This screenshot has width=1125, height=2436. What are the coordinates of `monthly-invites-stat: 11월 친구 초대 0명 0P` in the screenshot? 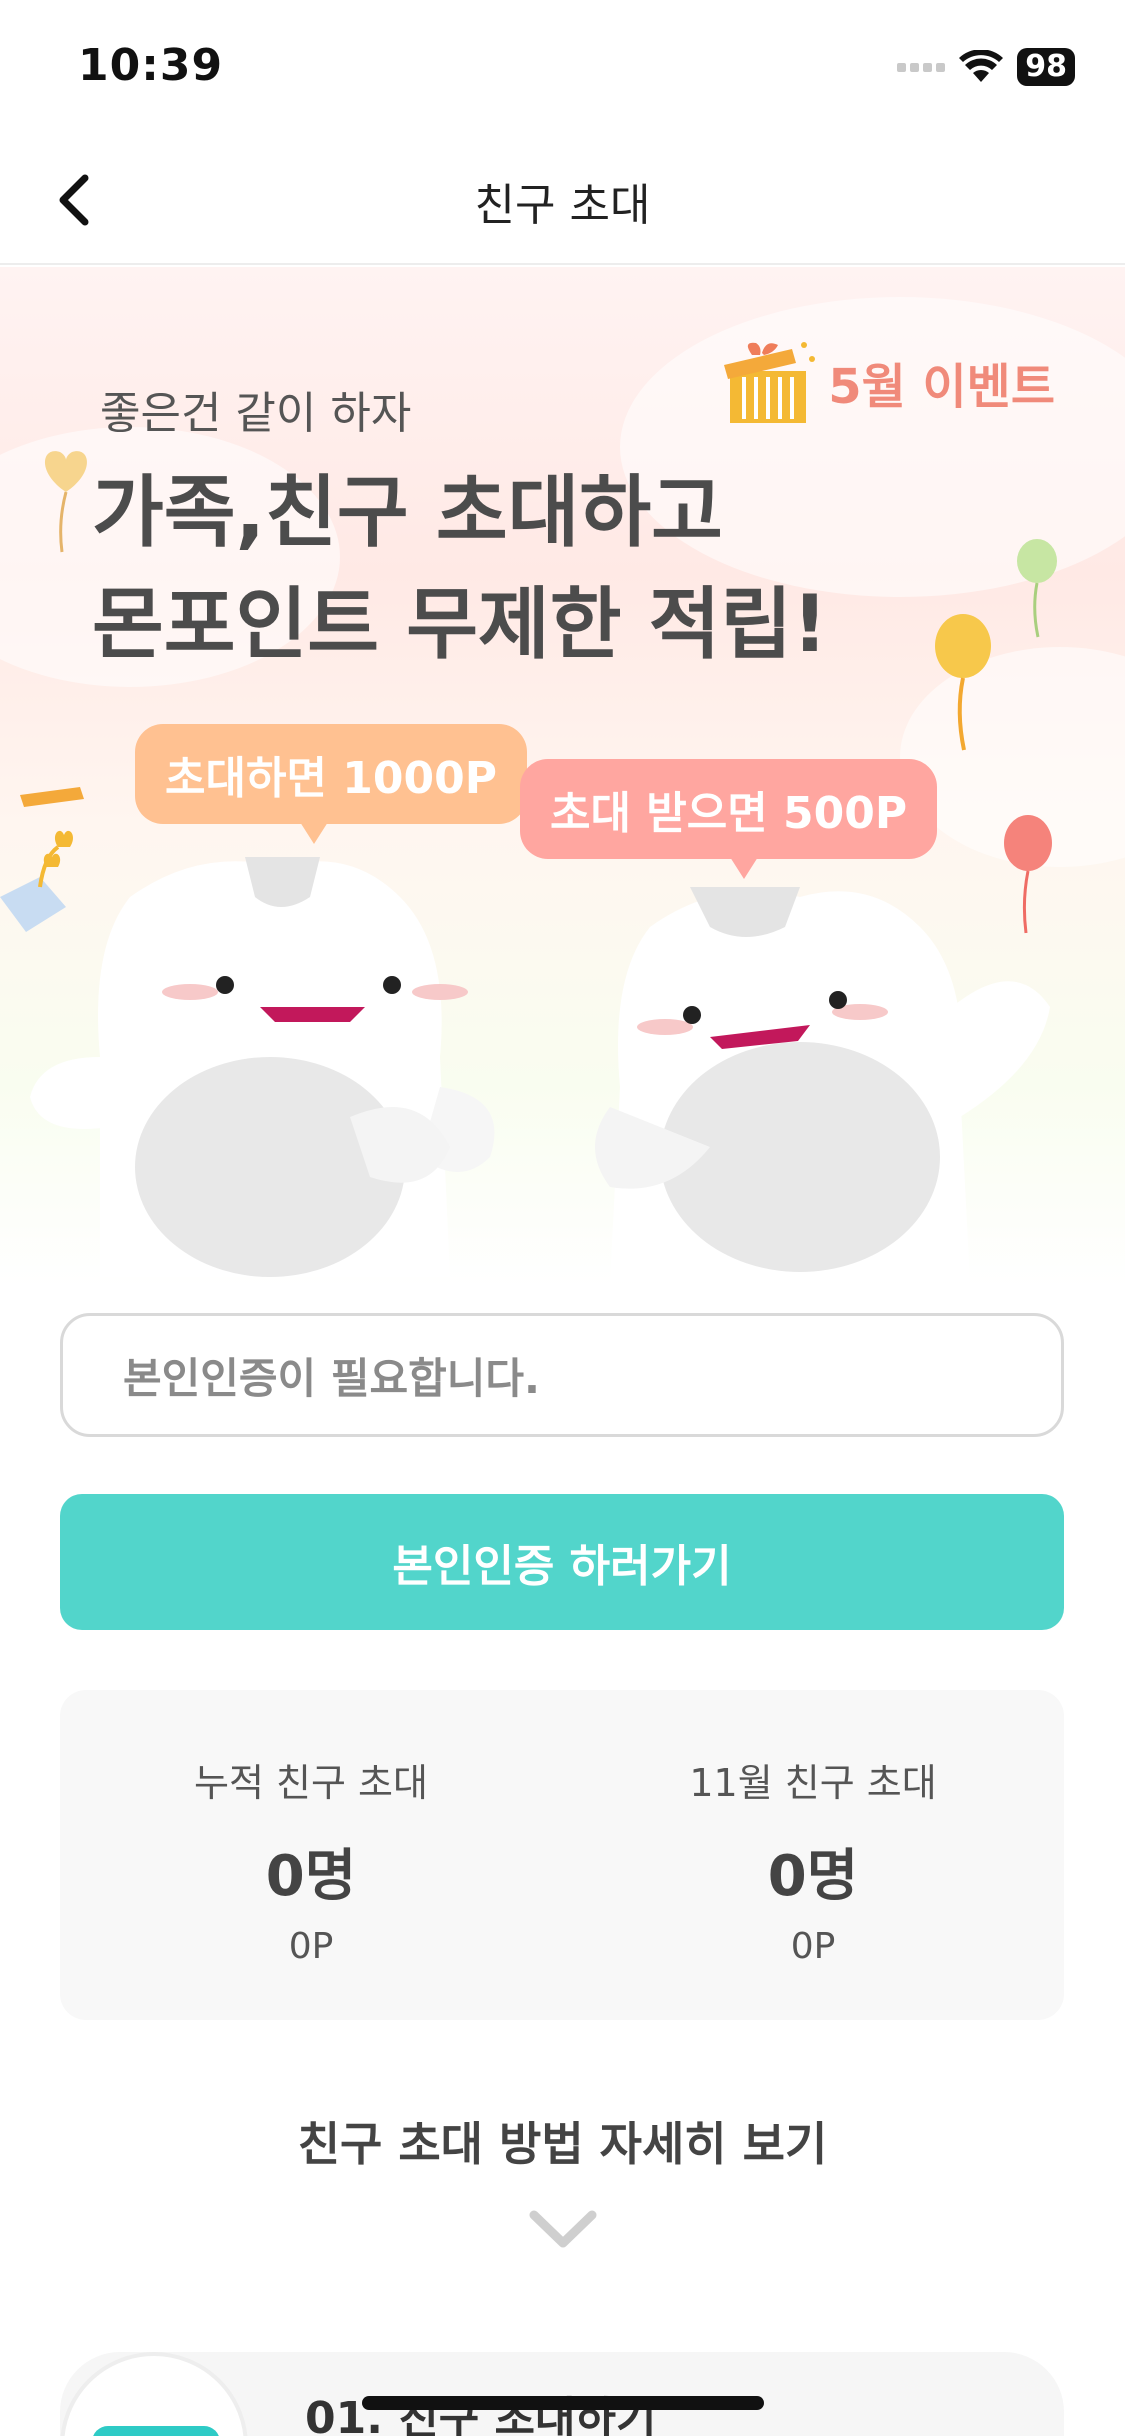 It's located at (813, 1855).